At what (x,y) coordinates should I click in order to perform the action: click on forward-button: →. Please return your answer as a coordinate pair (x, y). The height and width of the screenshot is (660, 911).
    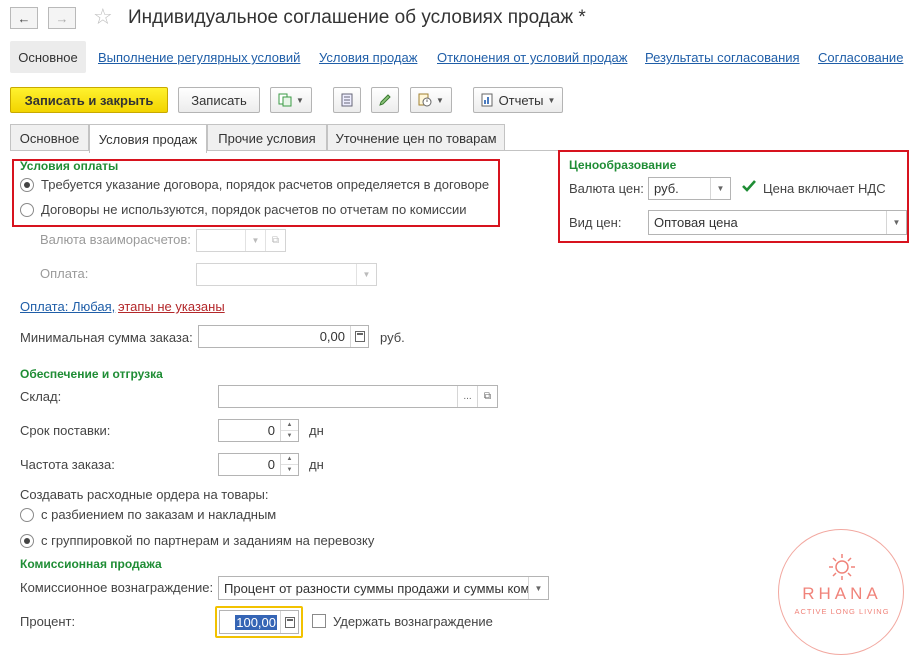
    Looking at the image, I should click on (62, 18).